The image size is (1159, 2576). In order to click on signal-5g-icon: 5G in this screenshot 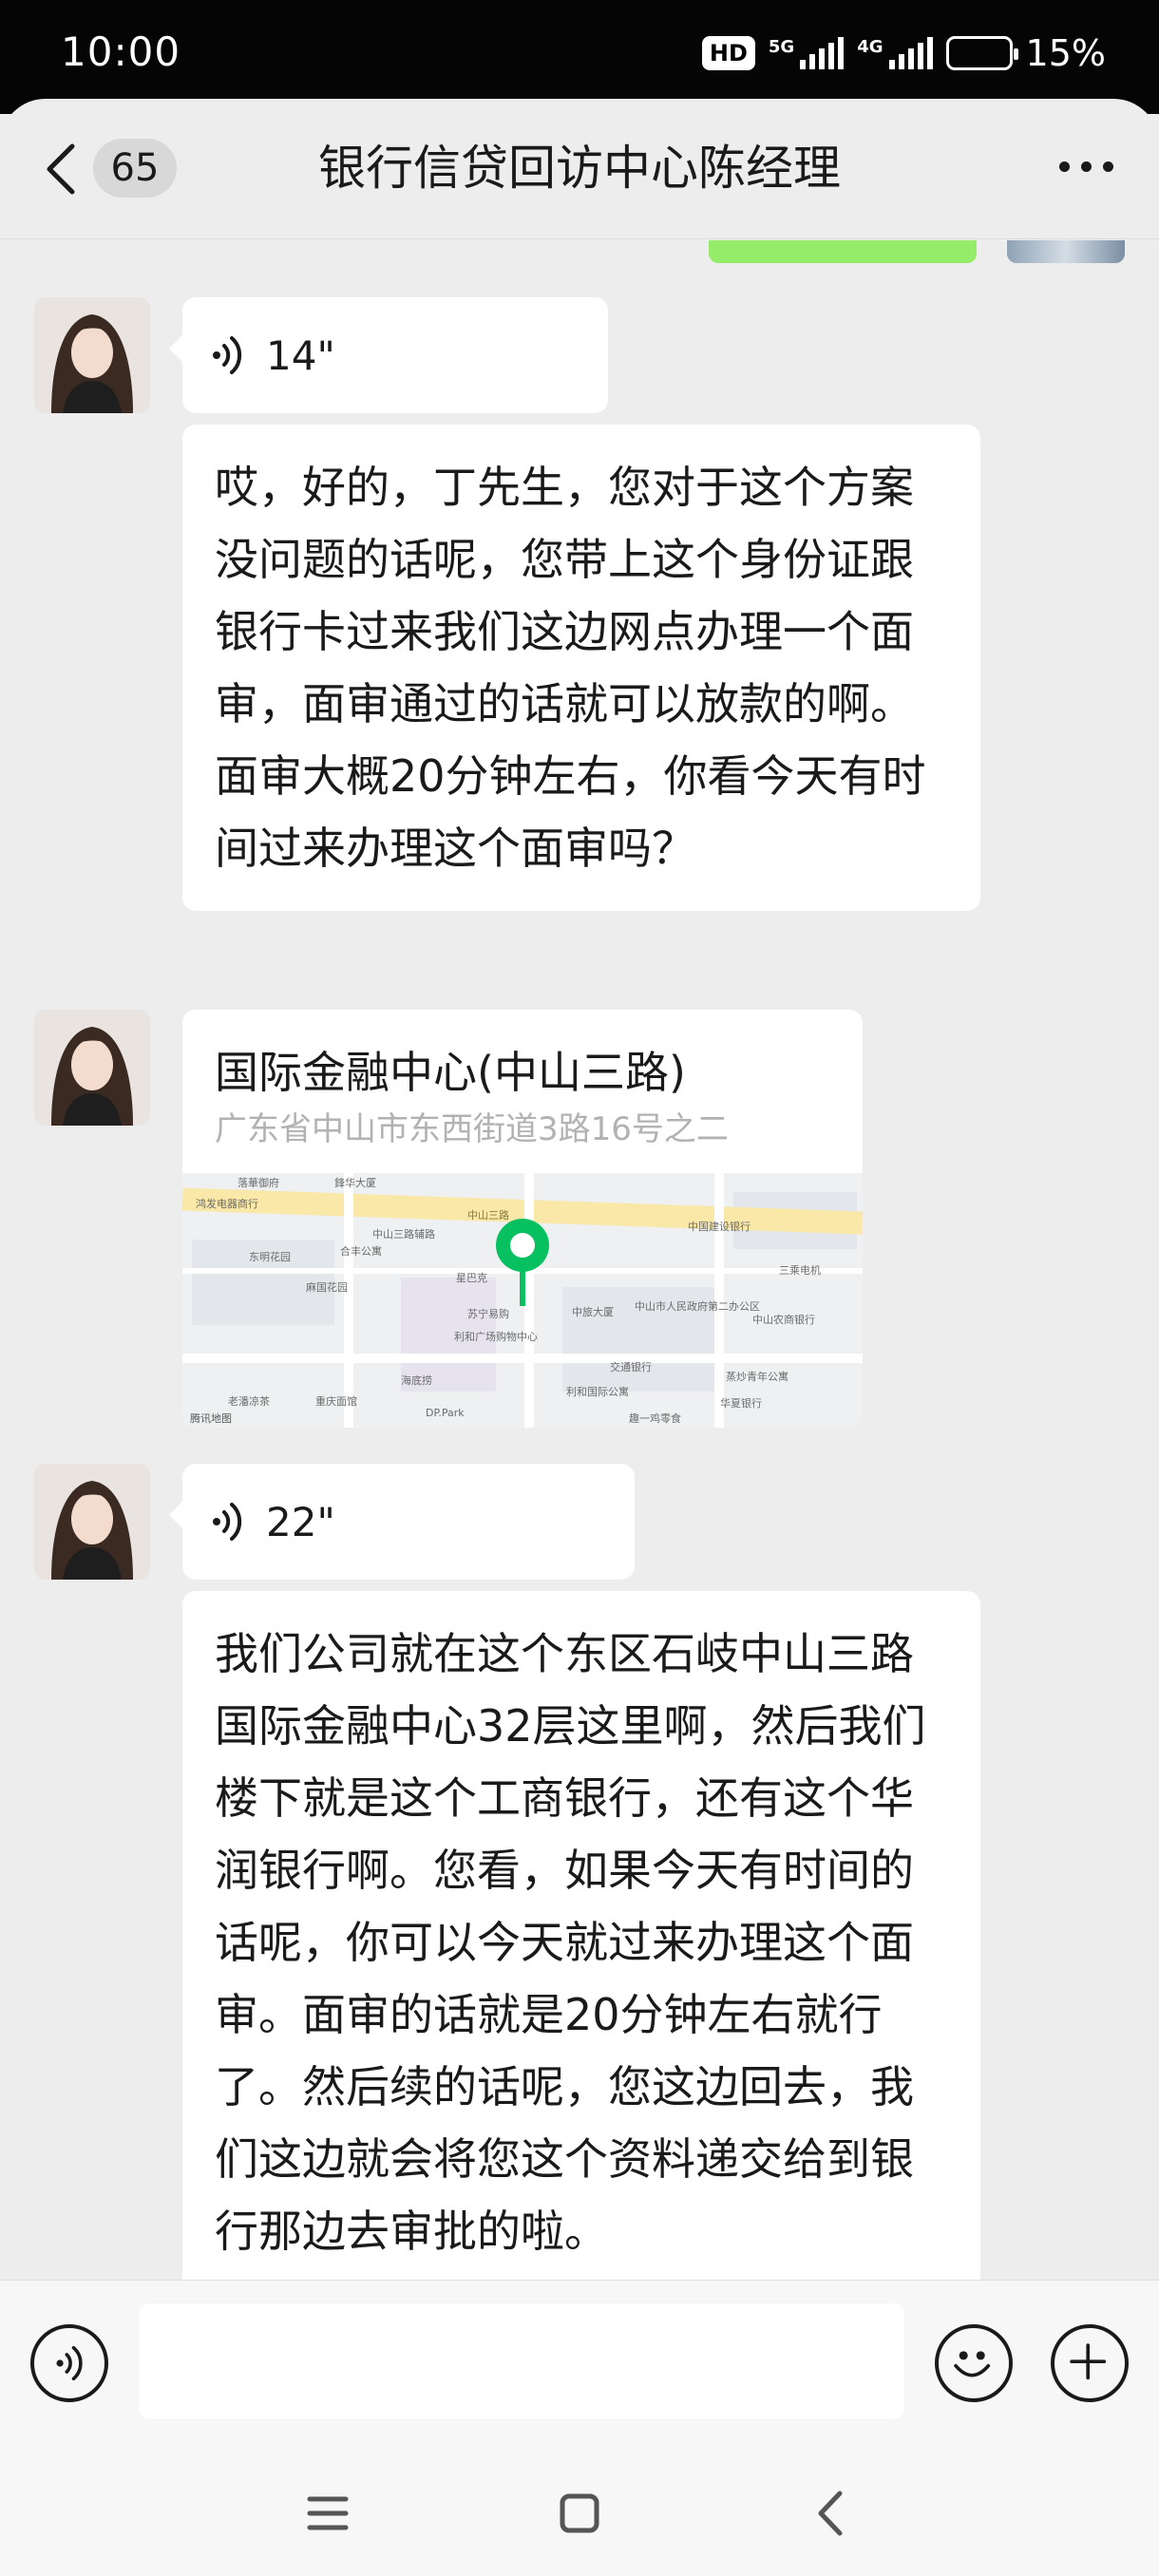, I will do `click(806, 53)`.